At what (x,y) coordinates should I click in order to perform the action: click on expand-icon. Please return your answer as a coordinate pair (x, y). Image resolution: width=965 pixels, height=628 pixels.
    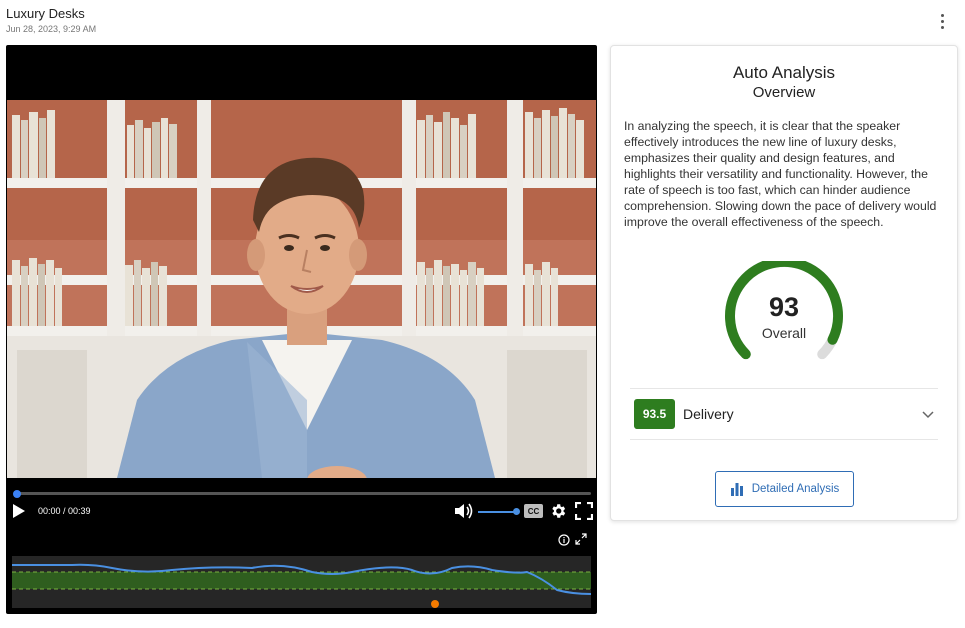
    Looking at the image, I should click on (581, 539).